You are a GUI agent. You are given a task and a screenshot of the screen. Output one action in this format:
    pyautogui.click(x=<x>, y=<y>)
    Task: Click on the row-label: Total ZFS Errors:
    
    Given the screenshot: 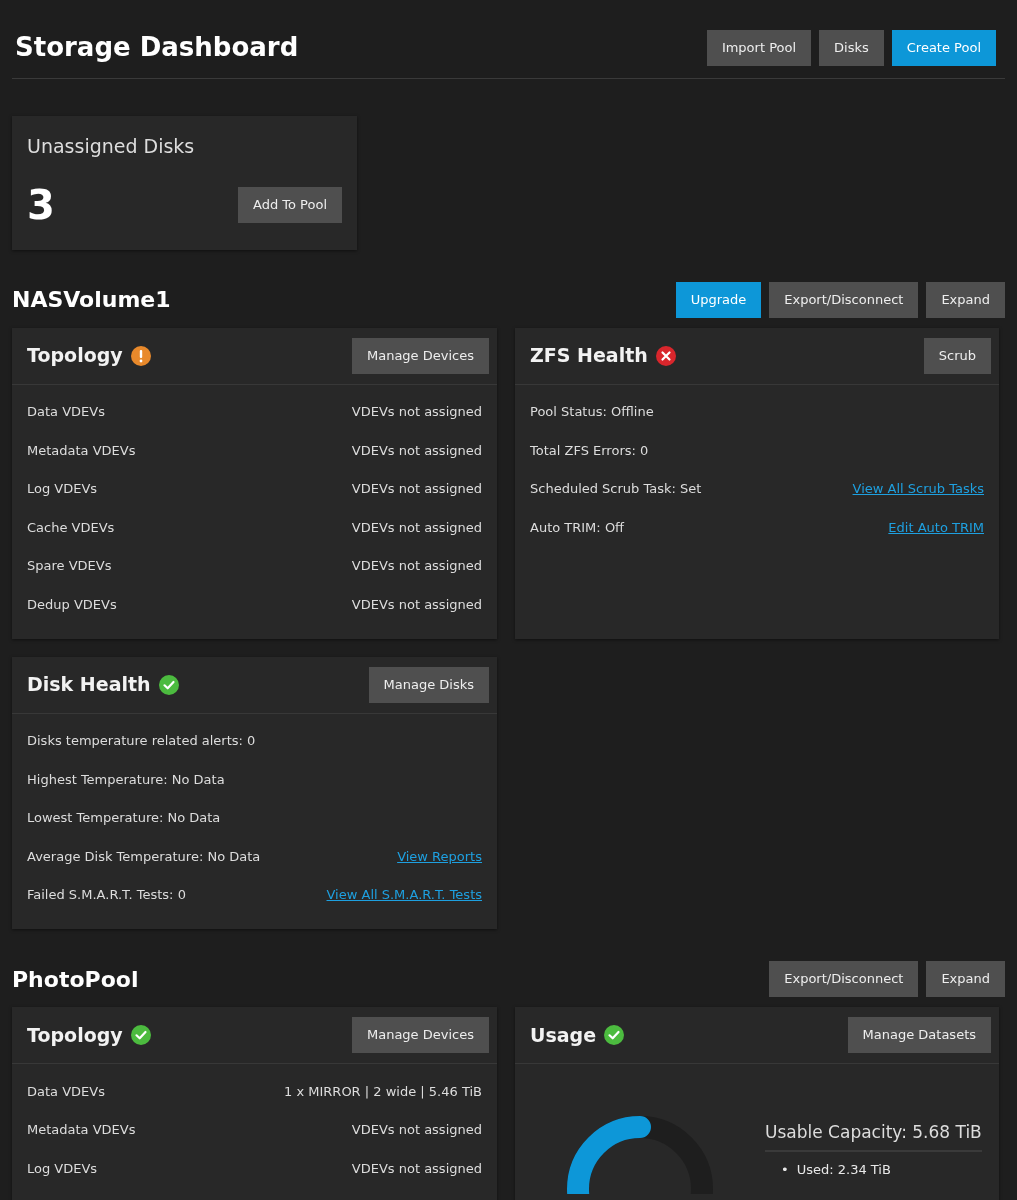 What is the action you would take?
    pyautogui.click(x=583, y=450)
    